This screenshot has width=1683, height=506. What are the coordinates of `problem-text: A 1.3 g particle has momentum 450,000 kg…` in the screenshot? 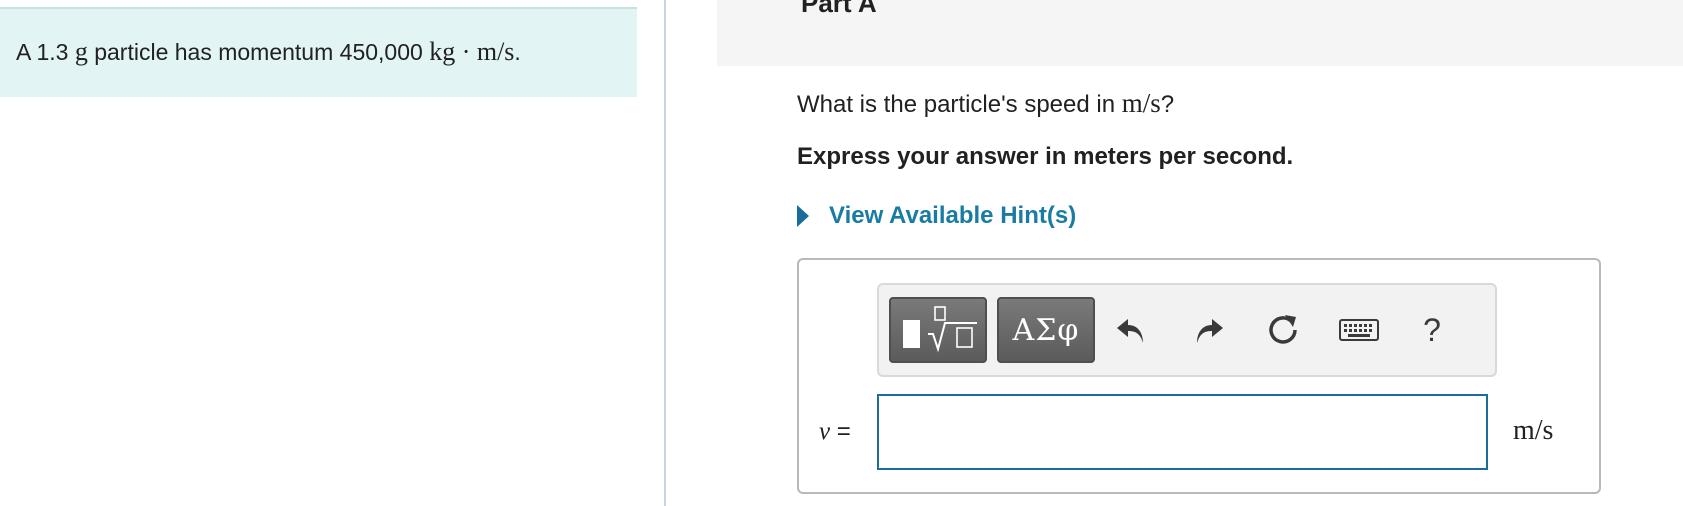 It's located at (268, 52).